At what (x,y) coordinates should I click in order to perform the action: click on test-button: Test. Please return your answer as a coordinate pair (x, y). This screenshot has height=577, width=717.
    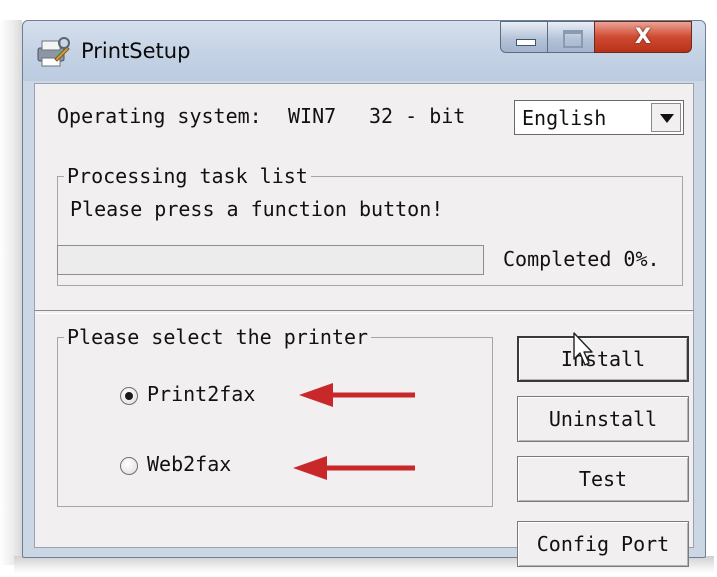
    Looking at the image, I should click on (603, 479).